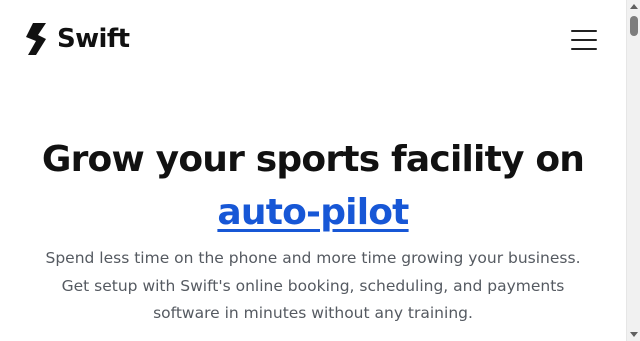 The image size is (640, 341). I want to click on hero-title-accent-link: auto-pilot, so click(313, 212).